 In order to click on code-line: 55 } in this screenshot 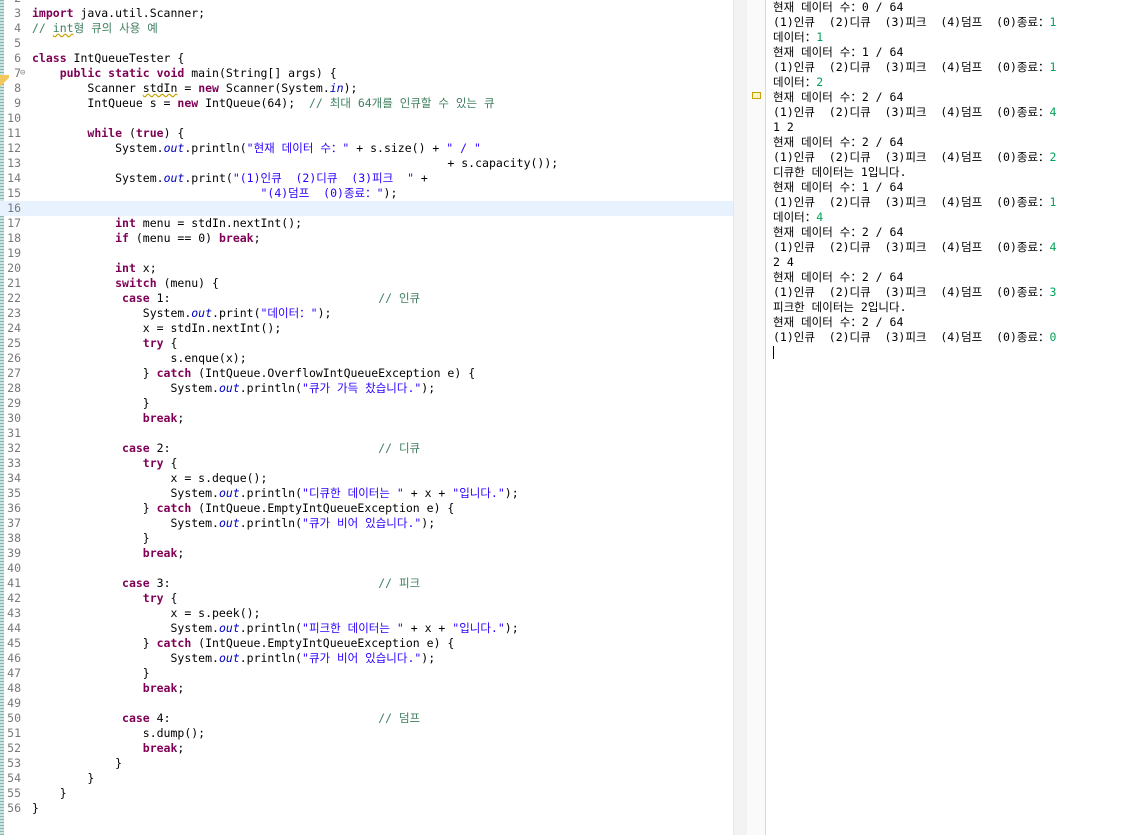, I will do `click(366, 793)`.